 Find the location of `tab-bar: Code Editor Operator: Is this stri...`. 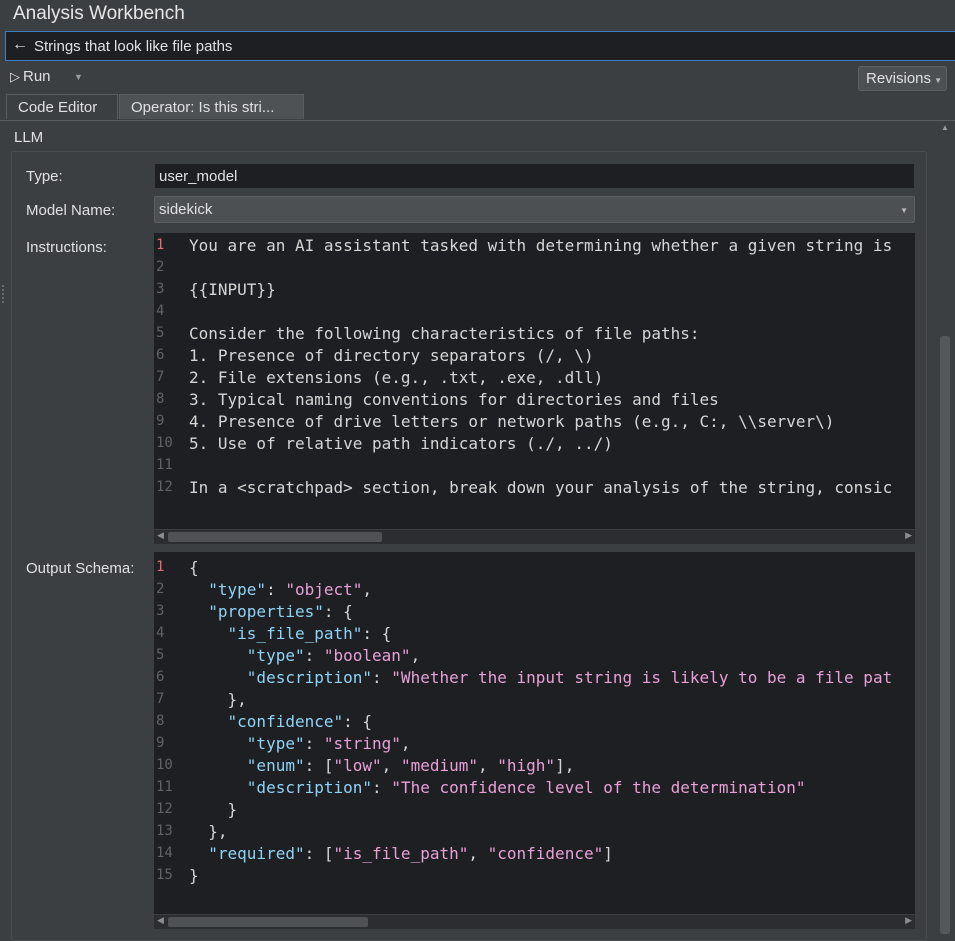

tab-bar: Code Editor Operator: Is this stri... is located at coordinates (477, 107).